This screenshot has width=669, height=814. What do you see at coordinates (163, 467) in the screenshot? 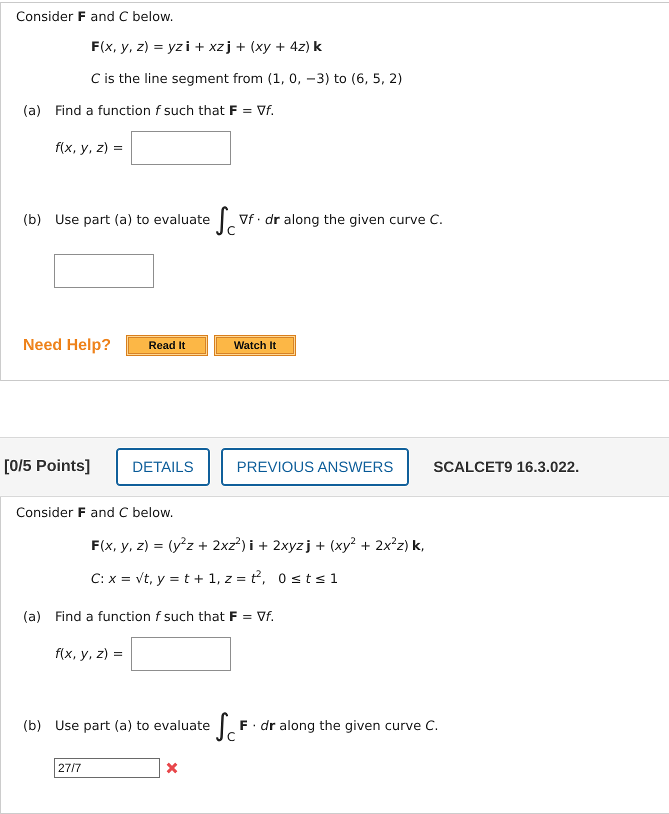
I see `details-button: DETAILS` at bounding box center [163, 467].